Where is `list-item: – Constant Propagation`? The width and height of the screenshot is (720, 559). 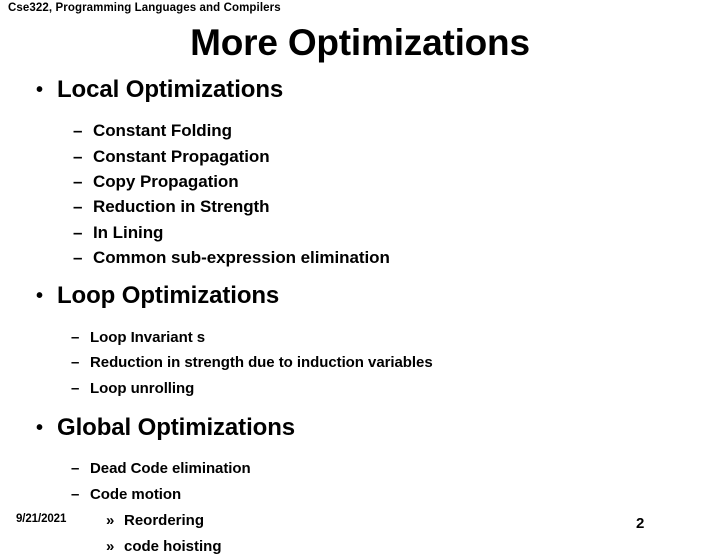 list-item: – Constant Propagation is located at coordinates (360, 156).